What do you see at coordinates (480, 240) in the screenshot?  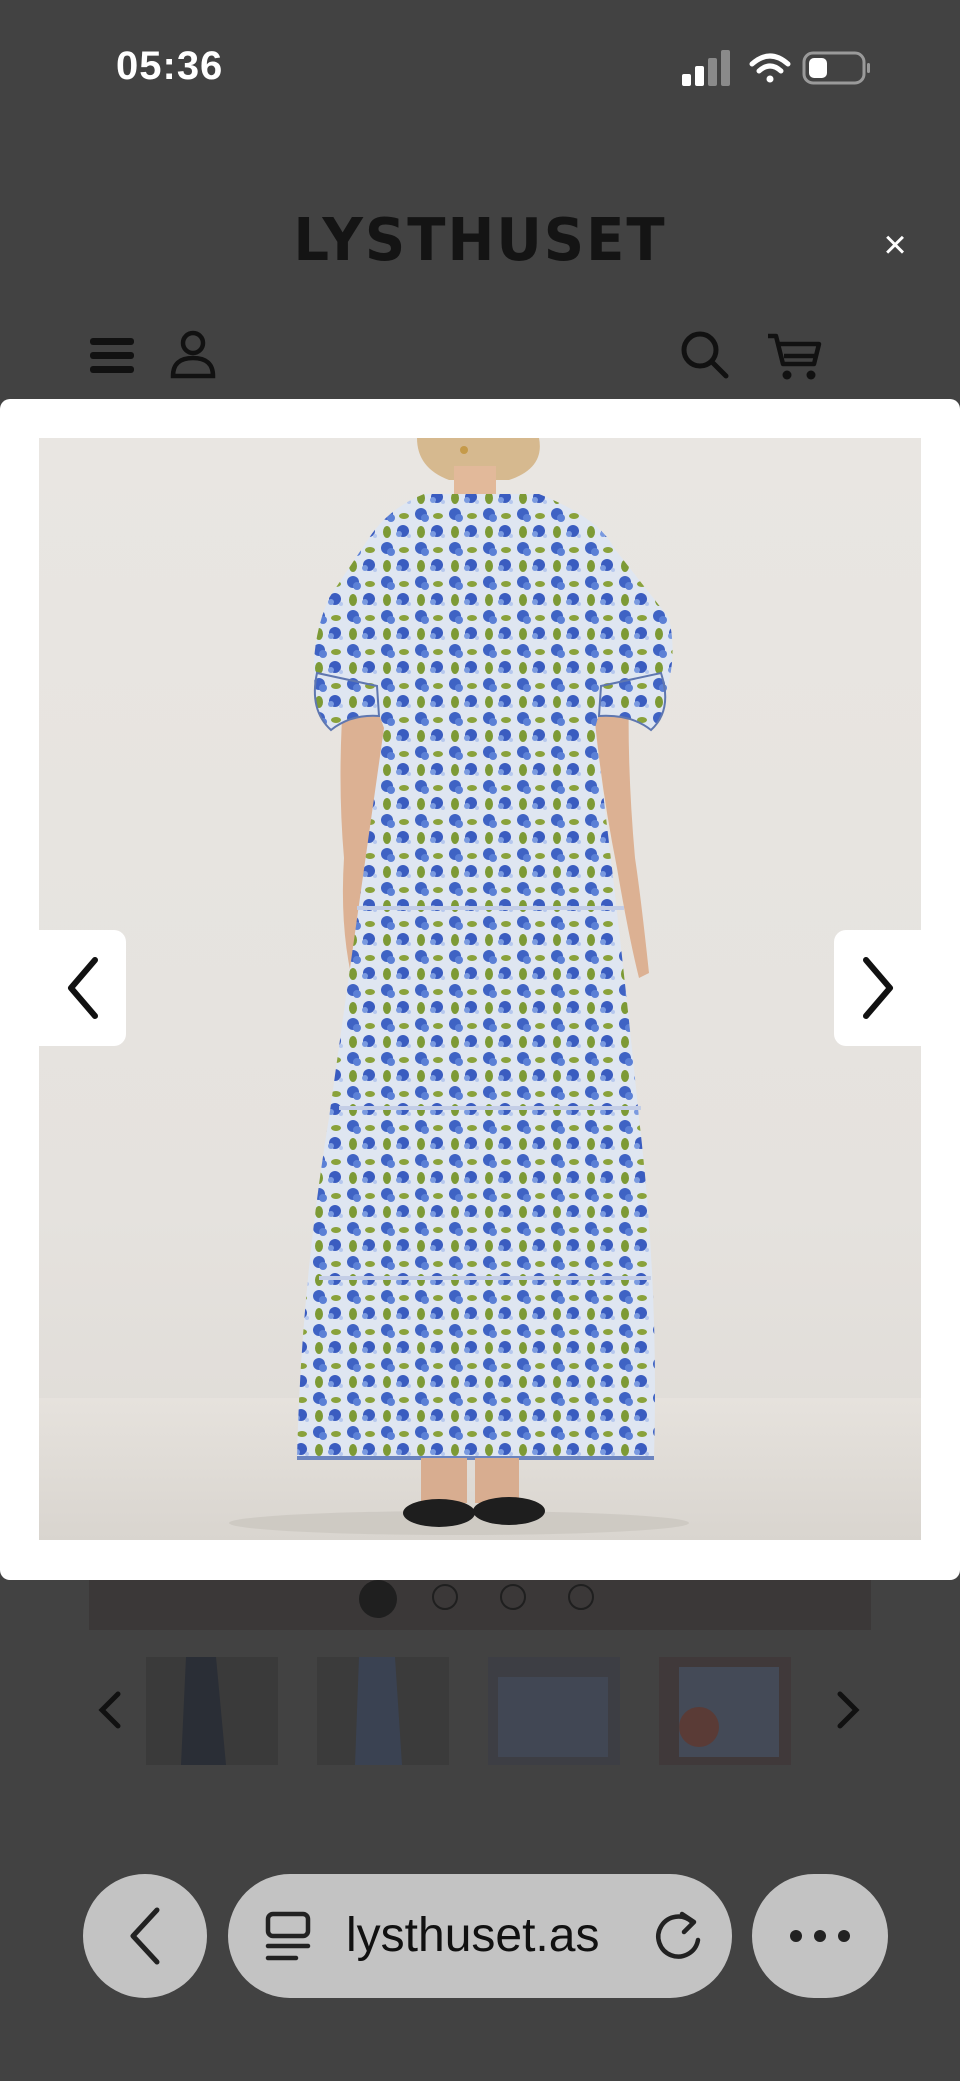 I see `site-logo: LYSTHUSET` at bounding box center [480, 240].